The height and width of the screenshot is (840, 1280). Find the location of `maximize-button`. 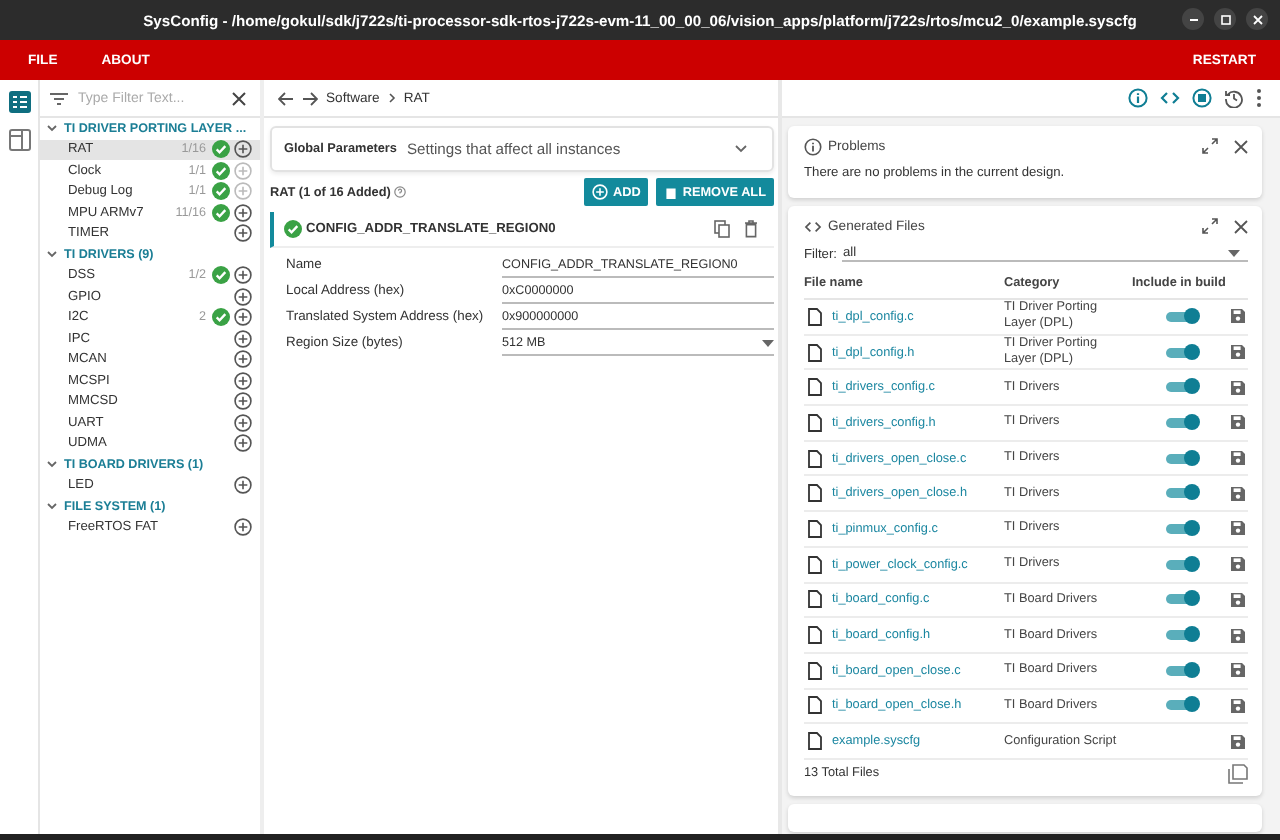

maximize-button is located at coordinates (1225, 19).